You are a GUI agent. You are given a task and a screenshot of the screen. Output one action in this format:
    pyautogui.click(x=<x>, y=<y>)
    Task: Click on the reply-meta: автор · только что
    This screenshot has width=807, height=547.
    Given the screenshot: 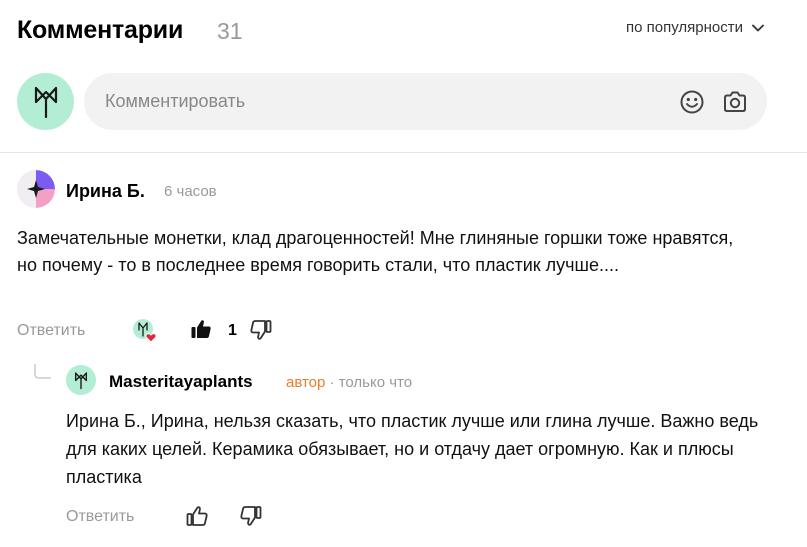 What is the action you would take?
    pyautogui.click(x=349, y=382)
    